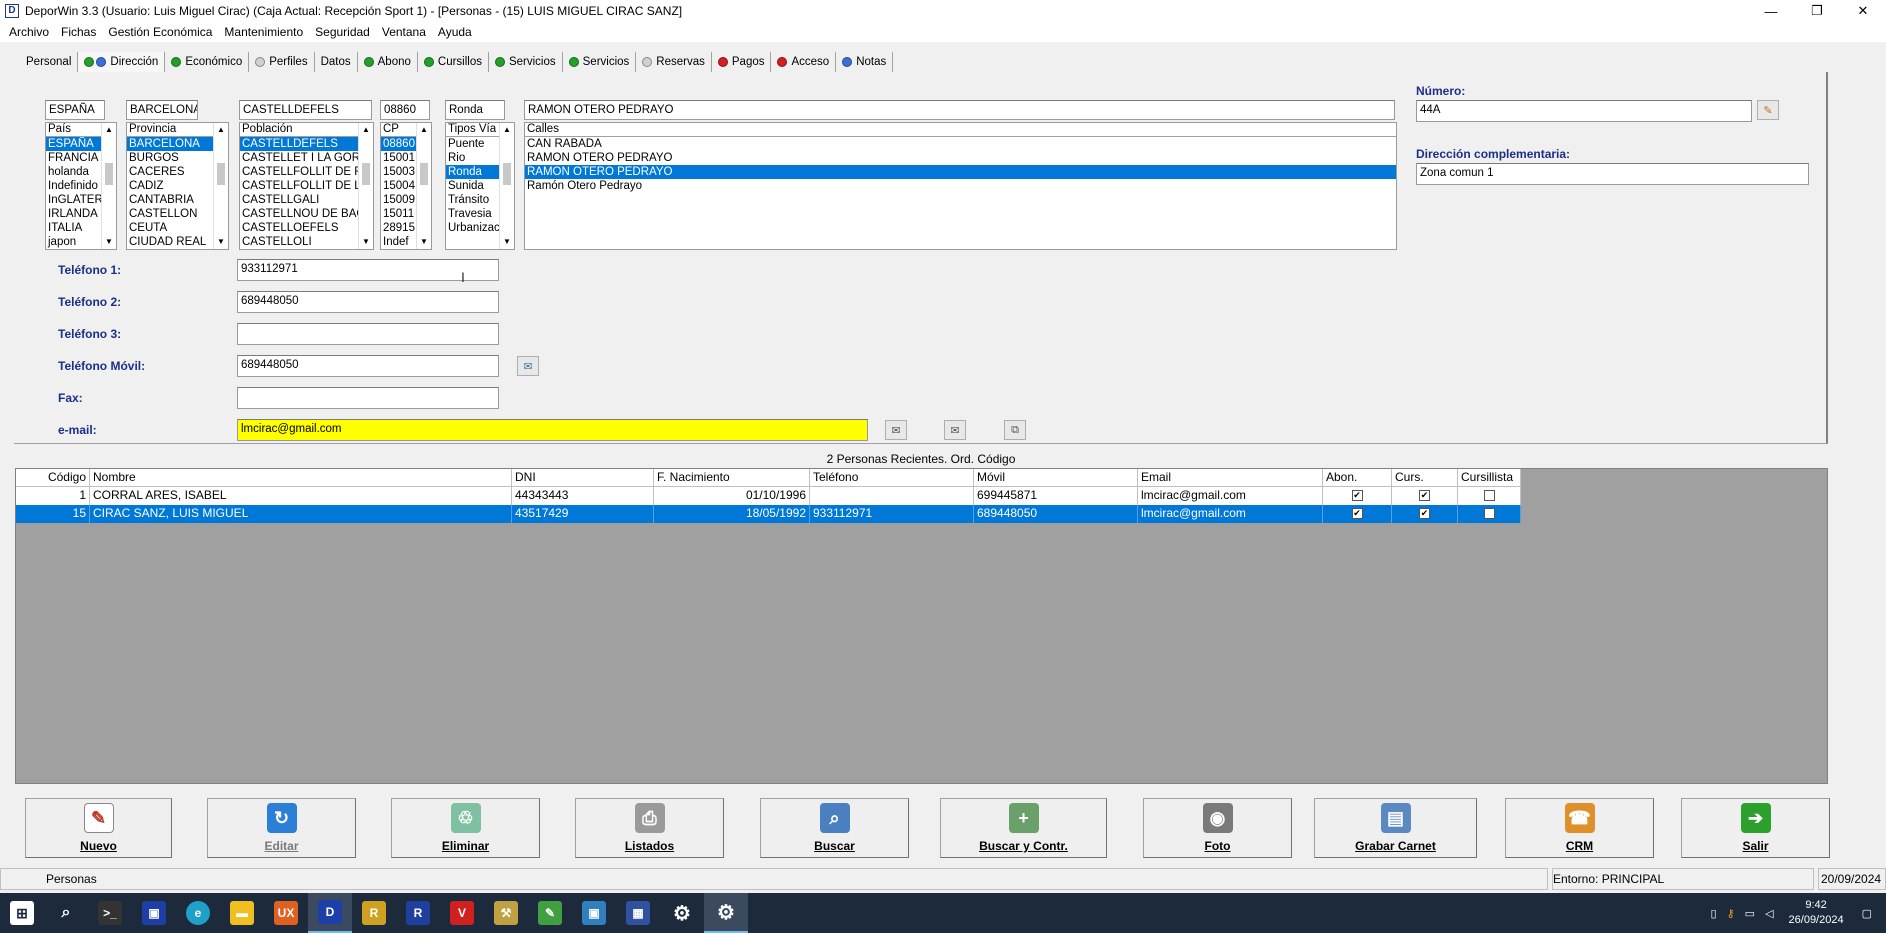 The width and height of the screenshot is (1886, 933). I want to click on tab-3: Perfiles, so click(282, 62).